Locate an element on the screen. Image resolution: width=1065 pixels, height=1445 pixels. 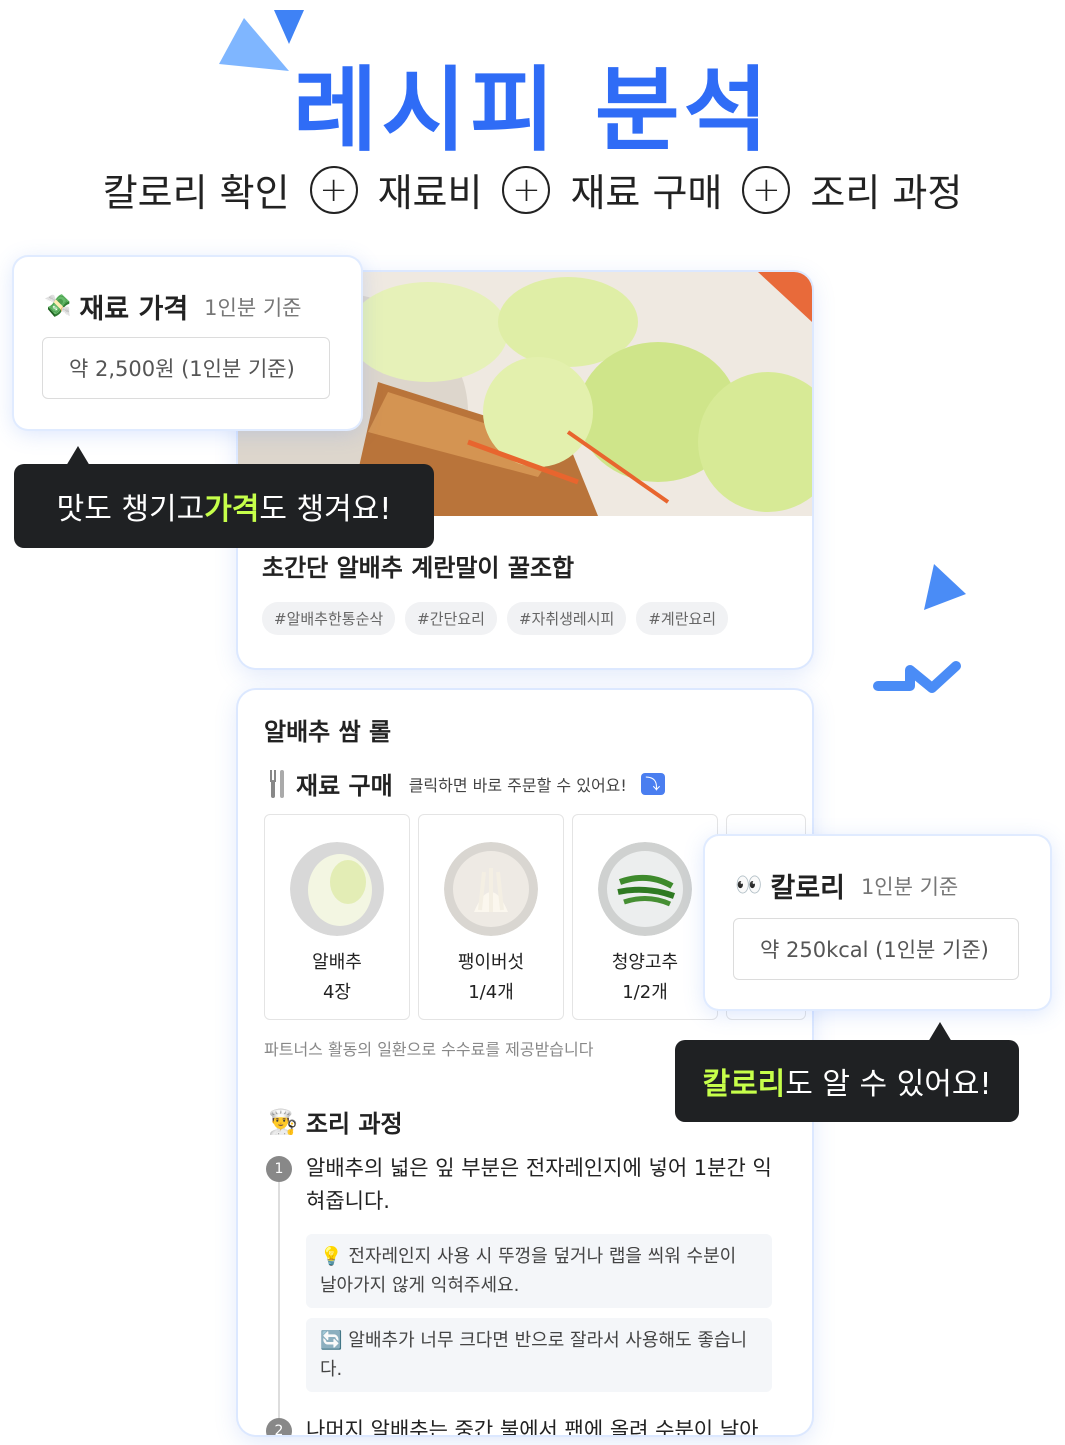
eyes-icon: 👀 is located at coordinates (749, 885).